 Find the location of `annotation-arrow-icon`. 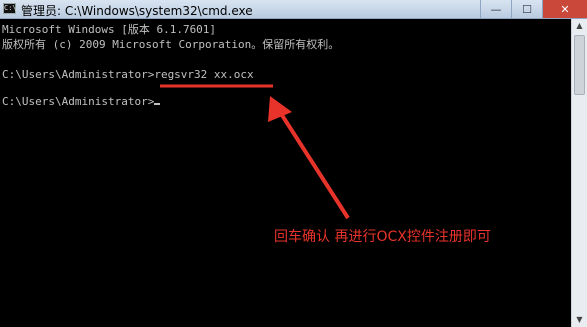

annotation-arrow-icon is located at coordinates (314, 165).